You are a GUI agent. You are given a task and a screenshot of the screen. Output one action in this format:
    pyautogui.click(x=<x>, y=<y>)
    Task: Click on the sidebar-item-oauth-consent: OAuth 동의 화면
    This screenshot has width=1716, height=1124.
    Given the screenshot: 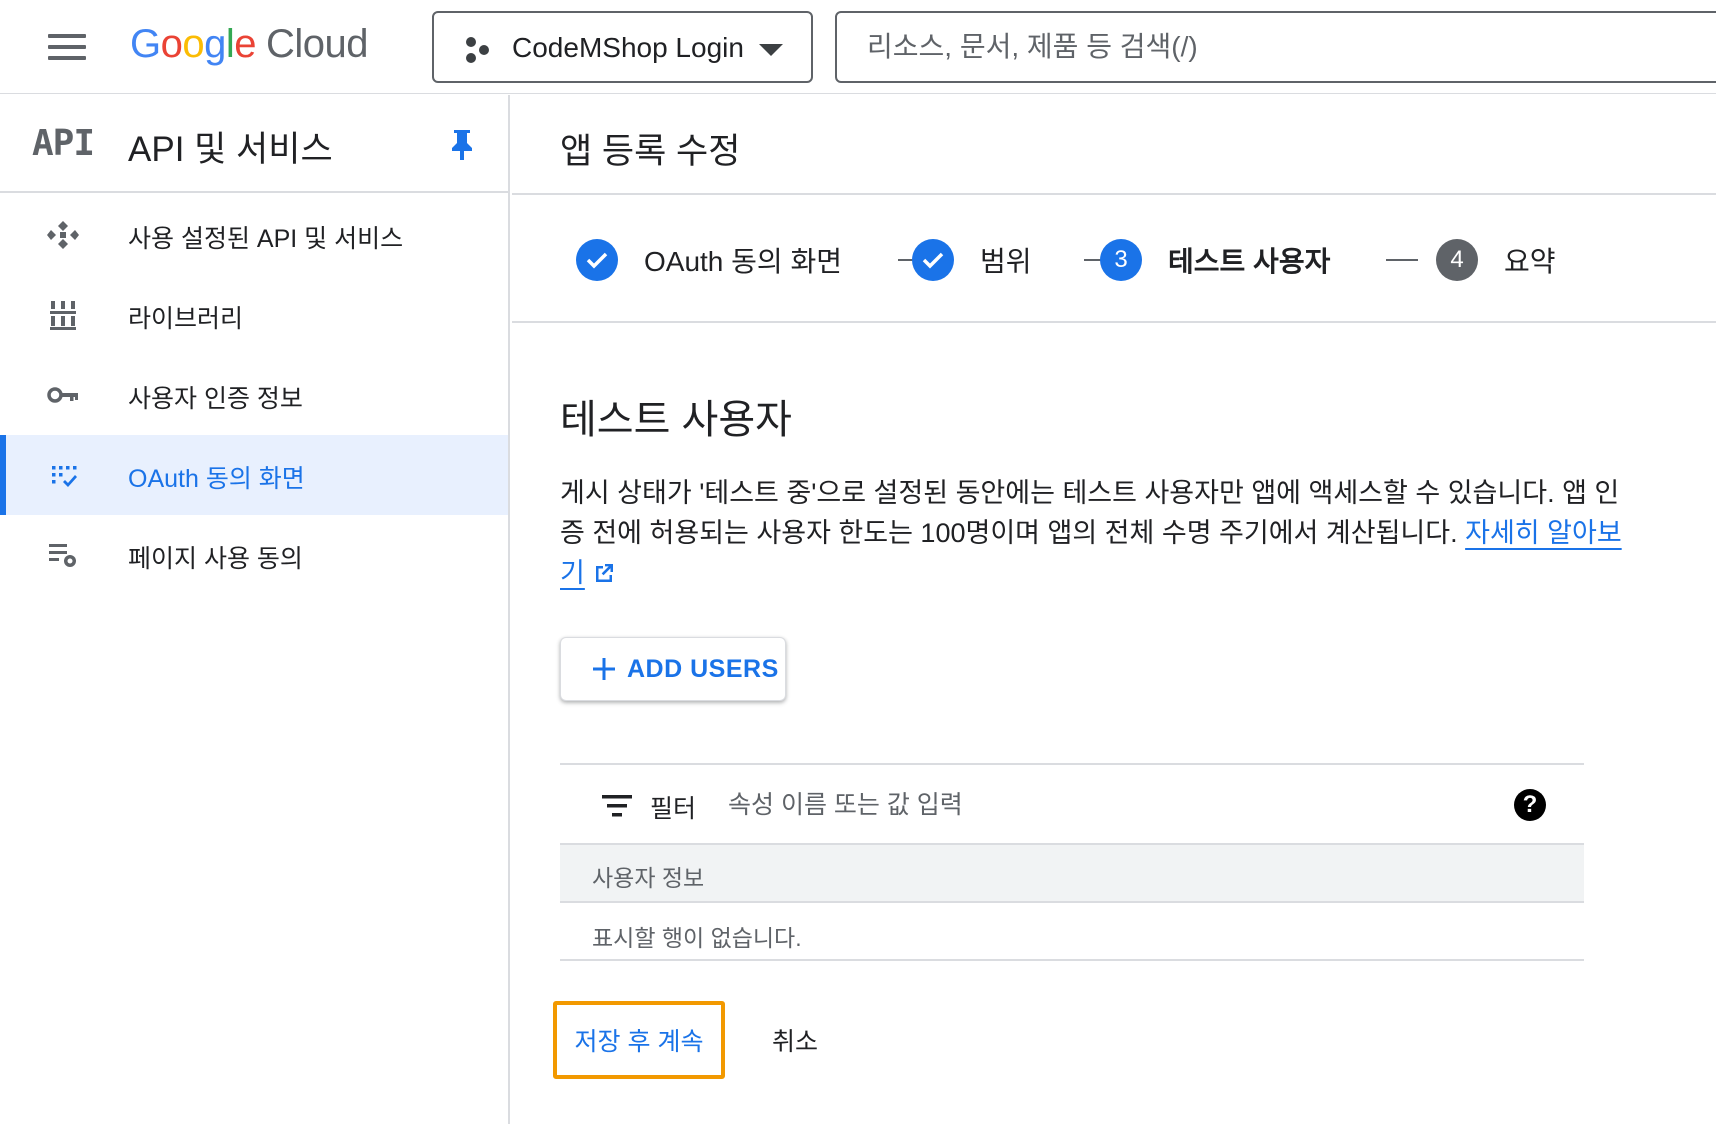 What is the action you would take?
    pyautogui.click(x=254, y=475)
    